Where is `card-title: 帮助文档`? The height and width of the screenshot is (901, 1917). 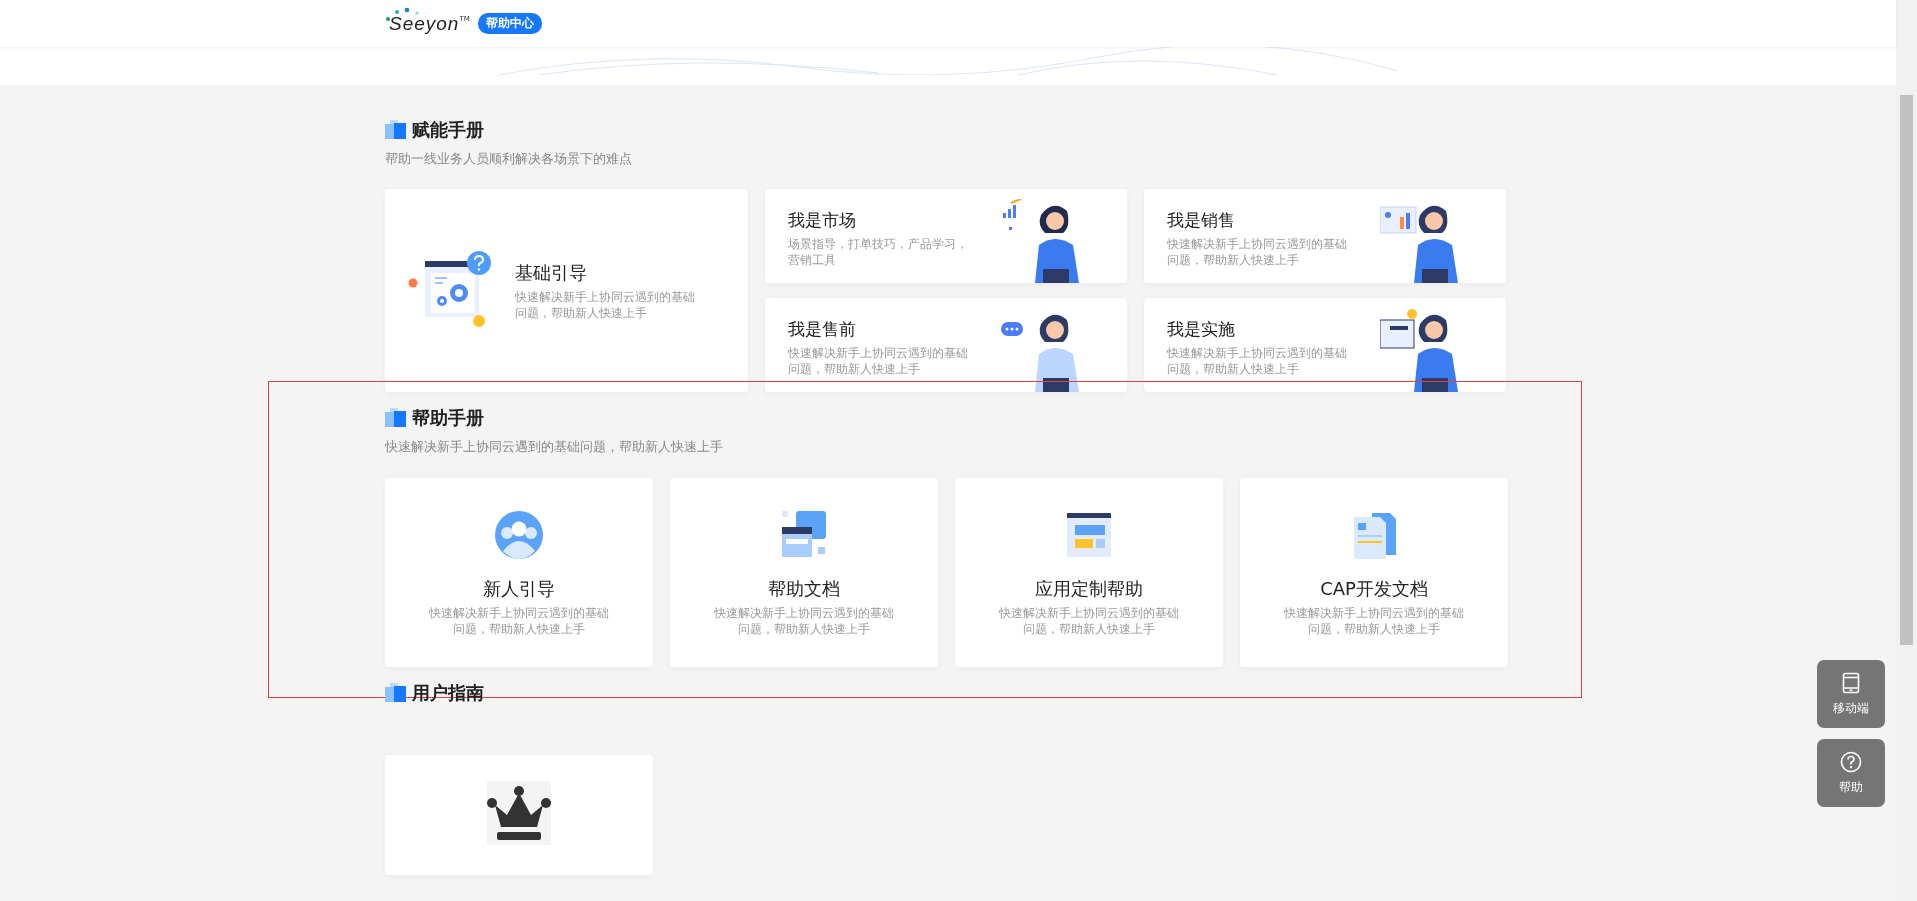 card-title: 帮助文档 is located at coordinates (804, 589).